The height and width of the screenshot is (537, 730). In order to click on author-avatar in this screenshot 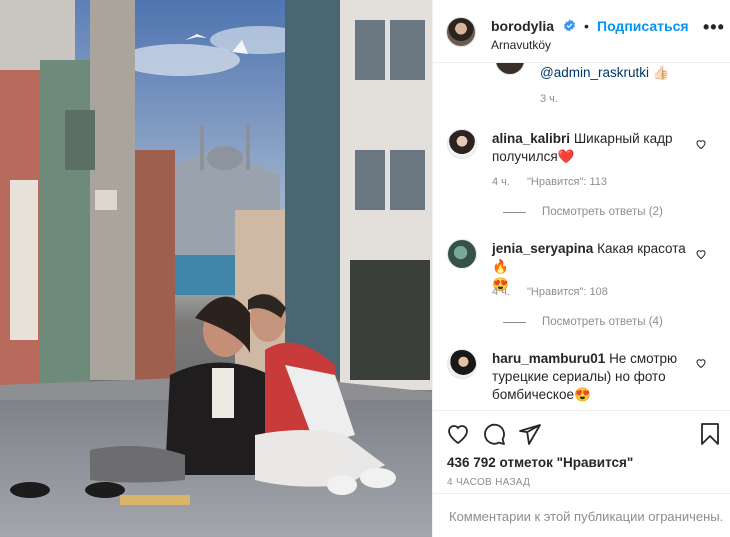, I will do `click(461, 32)`.